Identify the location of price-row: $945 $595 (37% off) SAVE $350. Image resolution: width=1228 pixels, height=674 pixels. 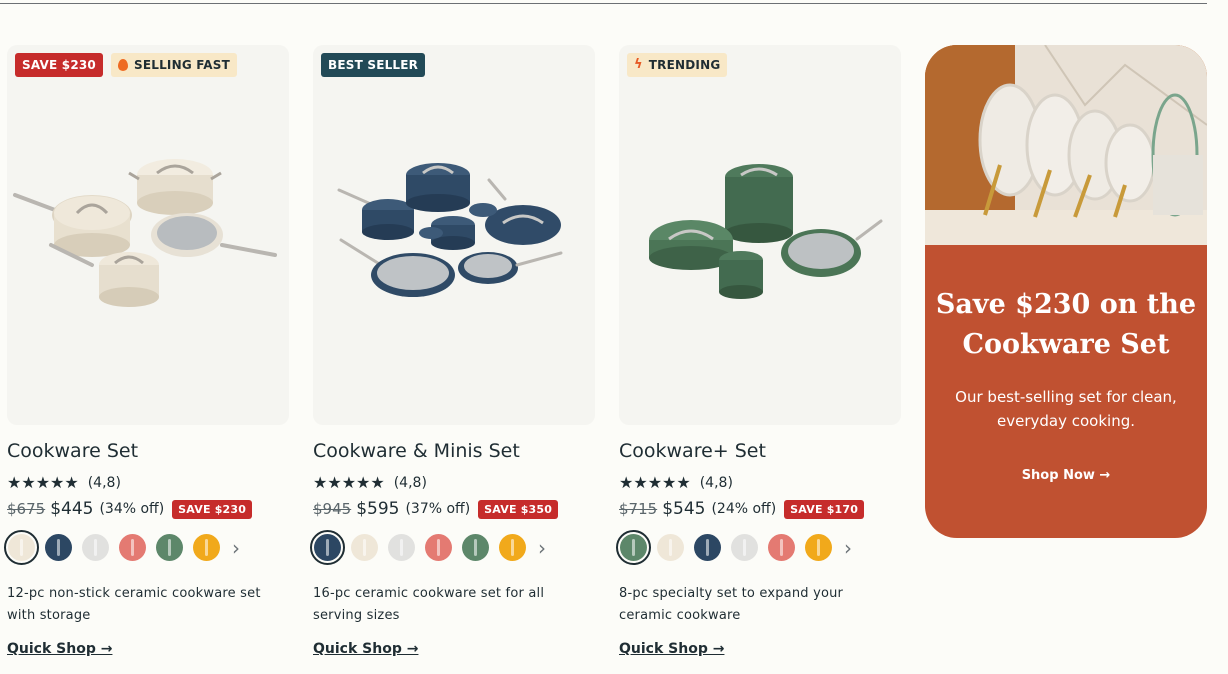
(436, 509).